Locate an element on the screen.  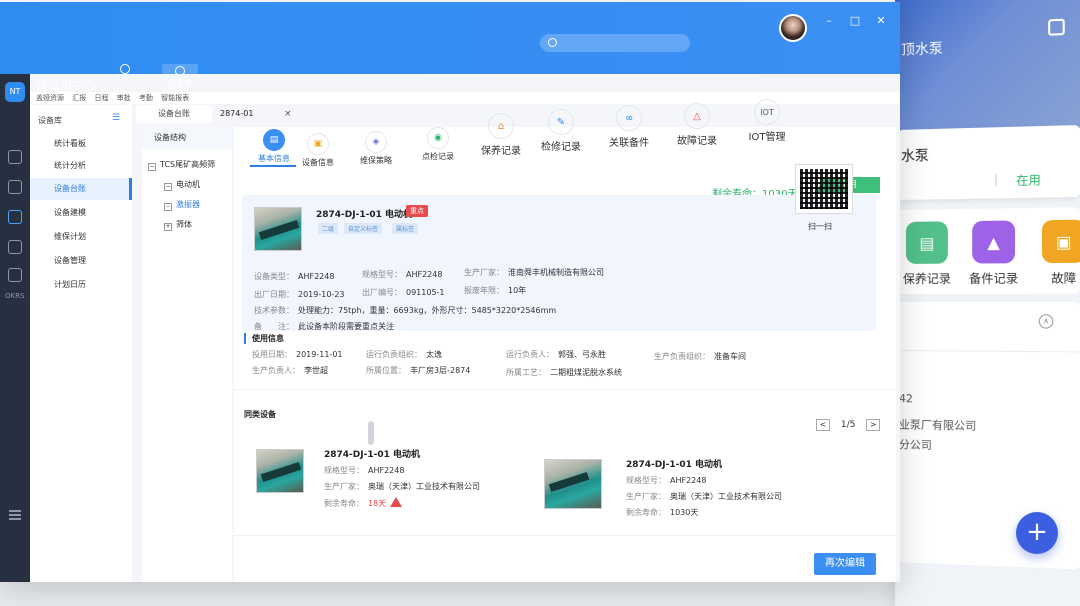
breadcrumb-item: 汇报 is located at coordinates (79, 98).